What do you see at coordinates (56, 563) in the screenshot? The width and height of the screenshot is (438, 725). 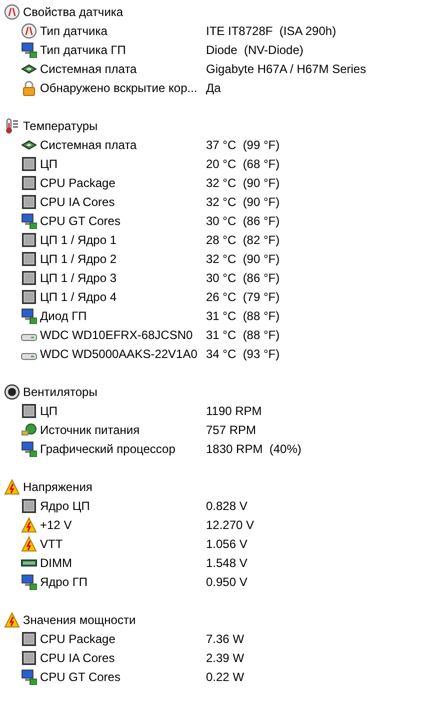 I see `sensor-label: DIMM` at bounding box center [56, 563].